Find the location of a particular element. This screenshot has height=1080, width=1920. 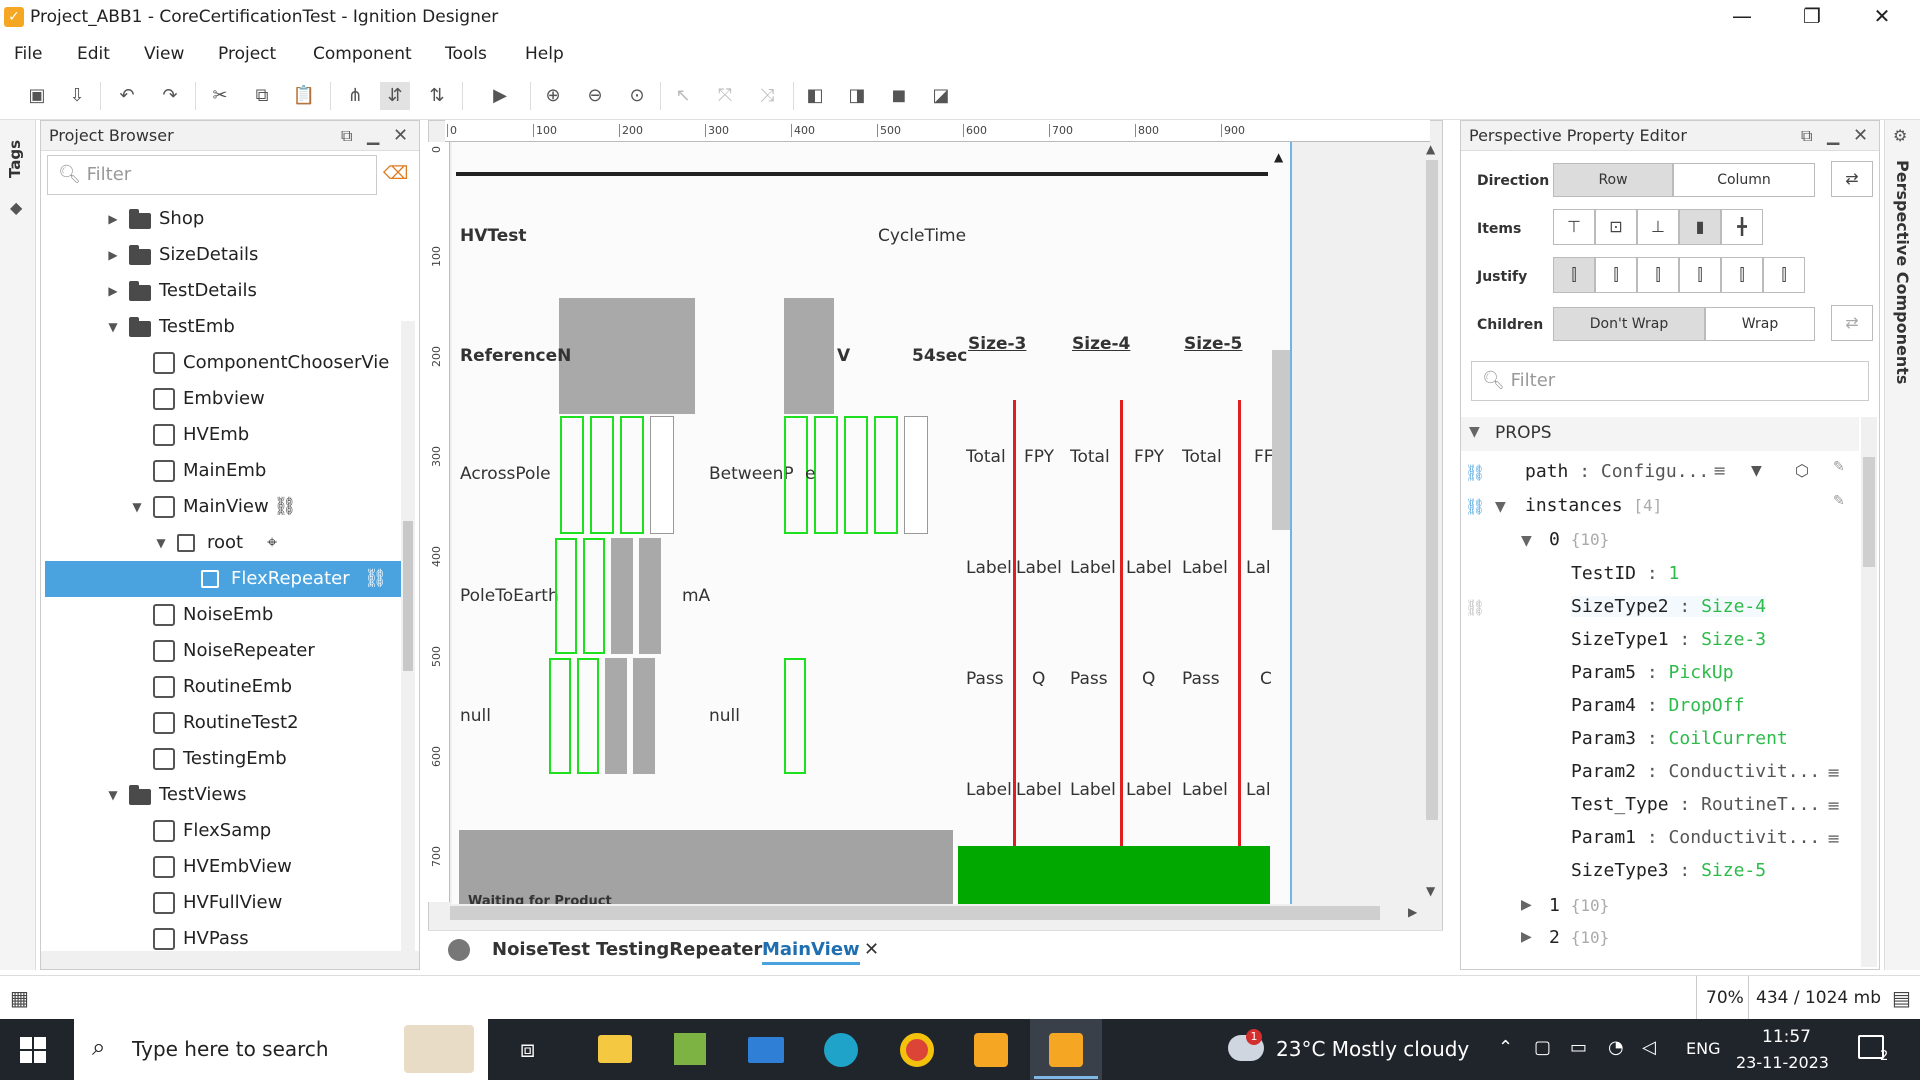

vscroll-thumb is located at coordinates (1432, 490).